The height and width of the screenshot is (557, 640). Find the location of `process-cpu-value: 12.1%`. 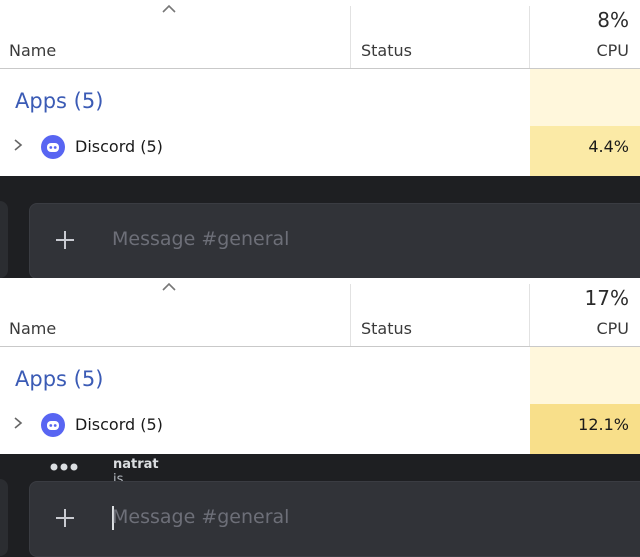

process-cpu-value: 12.1% is located at coordinates (603, 424).